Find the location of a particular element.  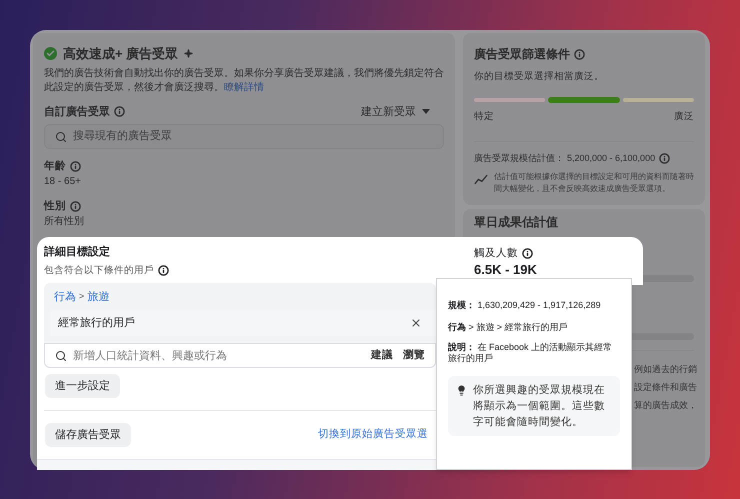

more-settings-button: 進一步設定 is located at coordinates (82, 386).